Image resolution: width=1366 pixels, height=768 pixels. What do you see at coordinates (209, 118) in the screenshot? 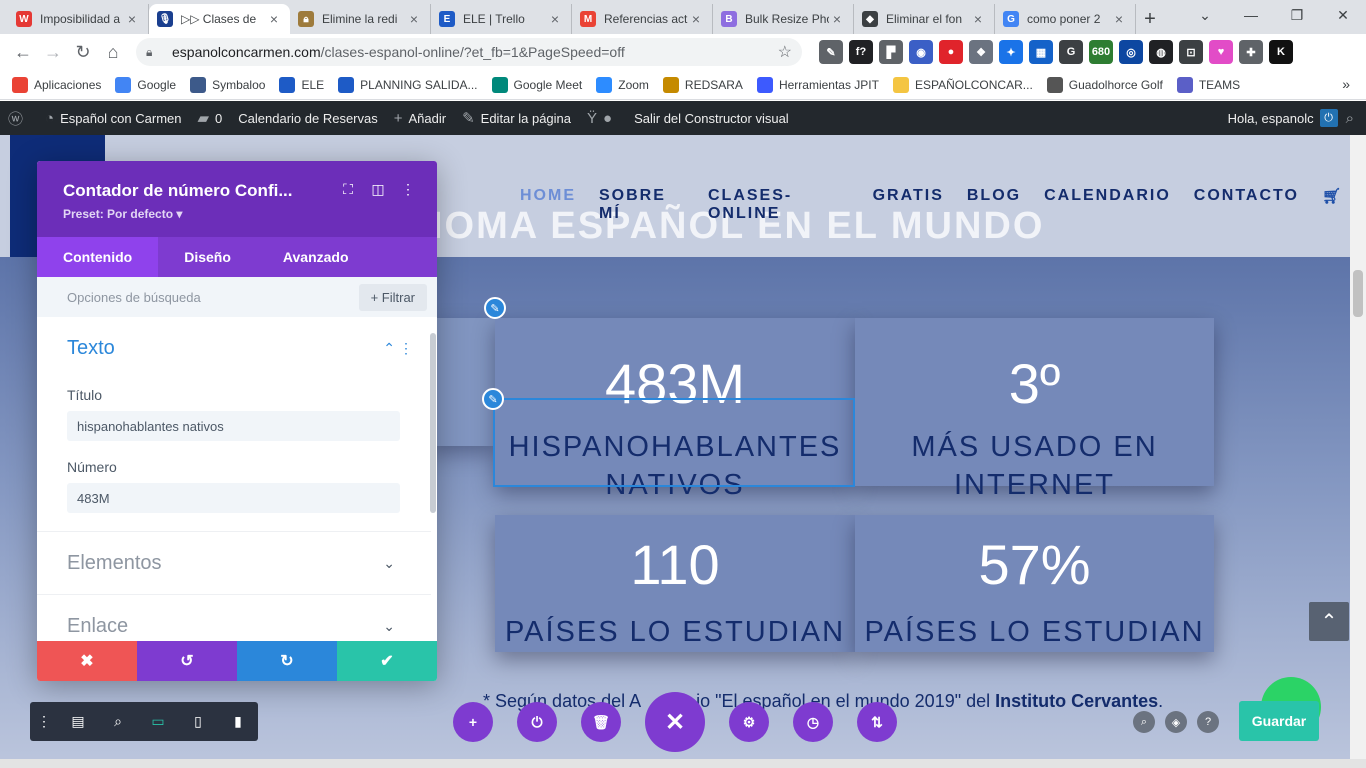
I see `wp-comments: ▰ 0` at bounding box center [209, 118].